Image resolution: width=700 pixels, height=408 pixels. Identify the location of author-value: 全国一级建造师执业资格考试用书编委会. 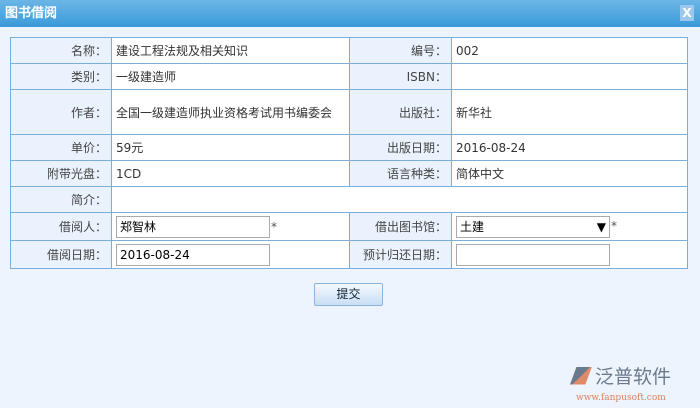
(230, 112).